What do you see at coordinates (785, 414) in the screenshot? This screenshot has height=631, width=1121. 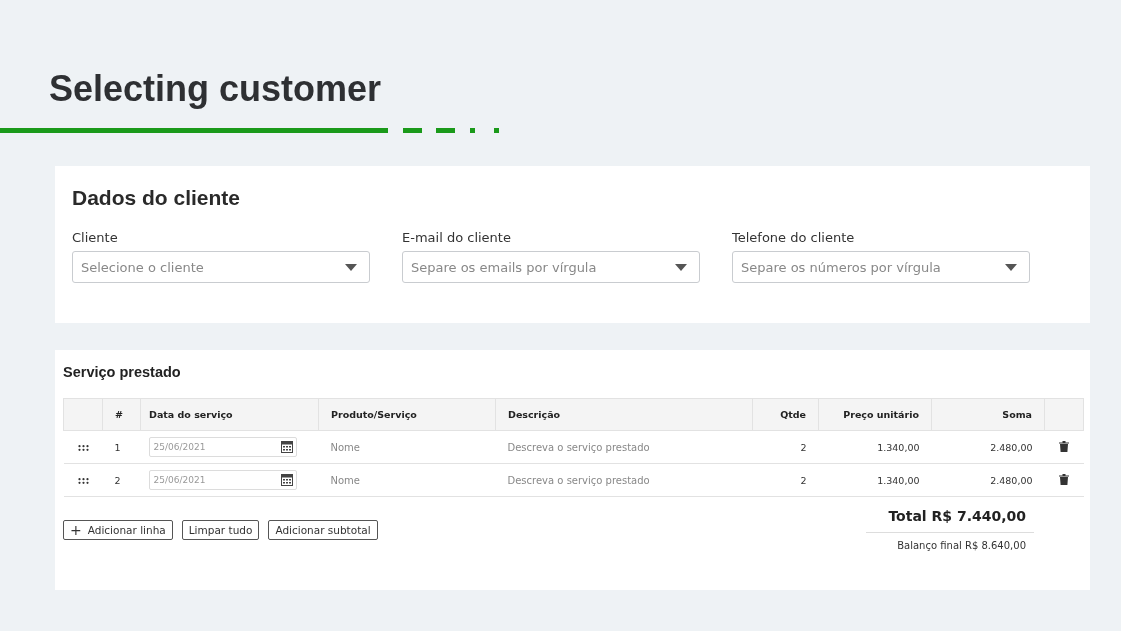 I see `column-header: Qtde` at bounding box center [785, 414].